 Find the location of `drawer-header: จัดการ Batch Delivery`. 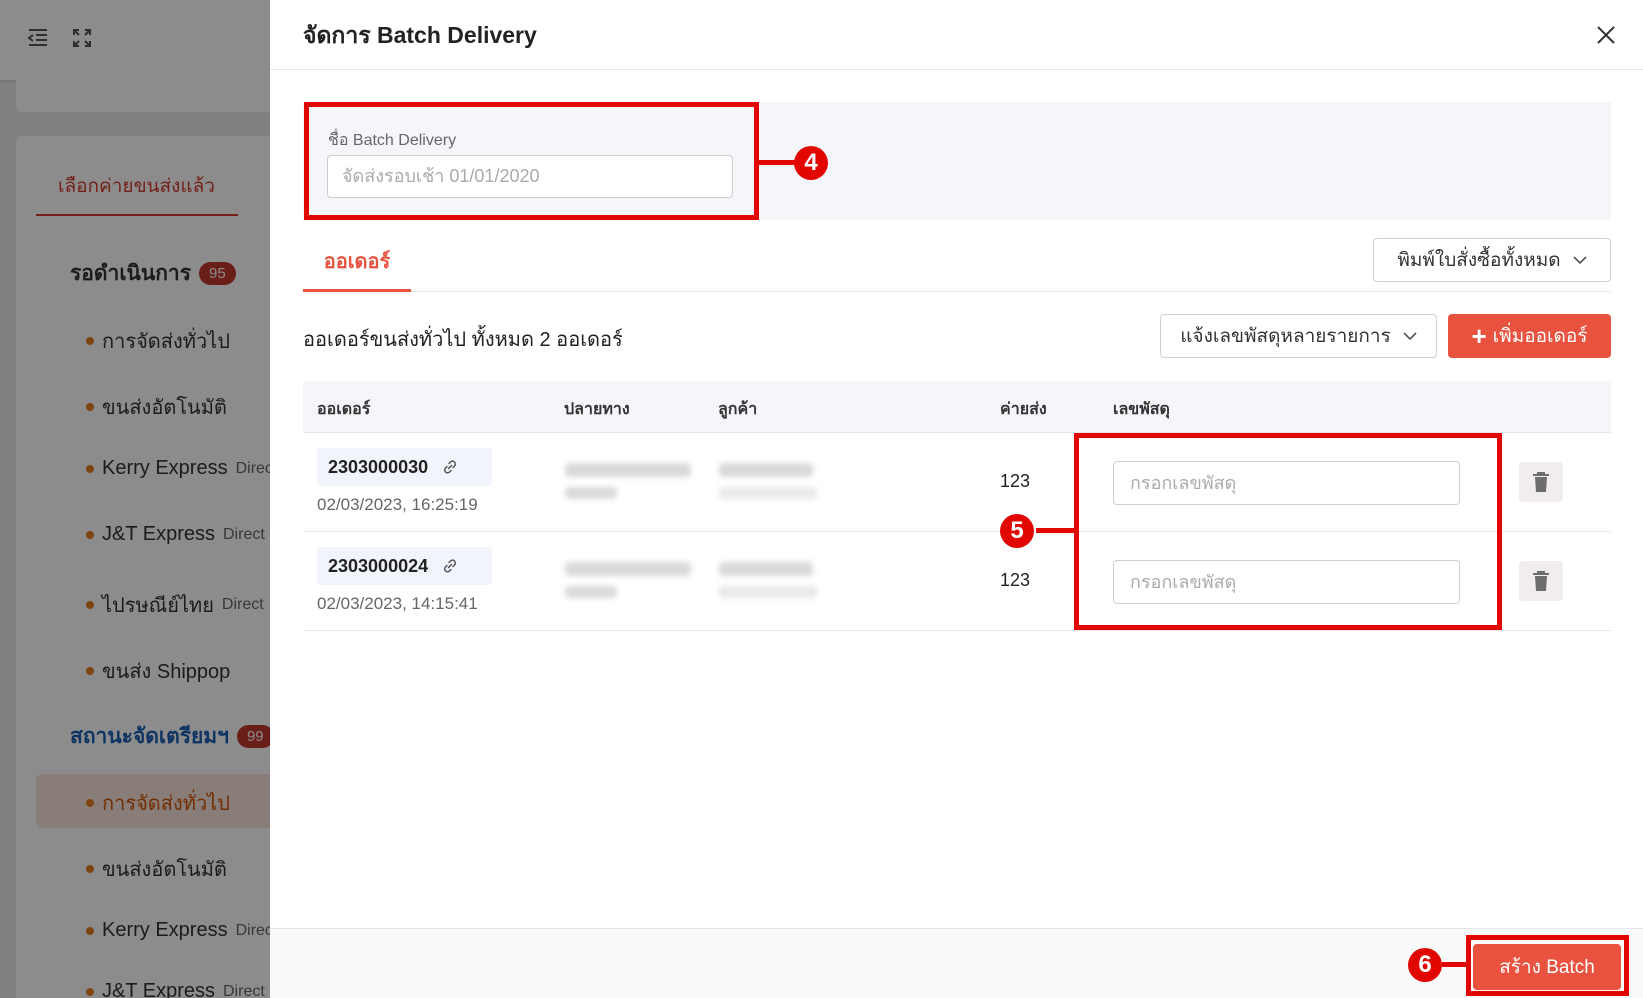

drawer-header: จัดการ Batch Delivery is located at coordinates (956, 35).